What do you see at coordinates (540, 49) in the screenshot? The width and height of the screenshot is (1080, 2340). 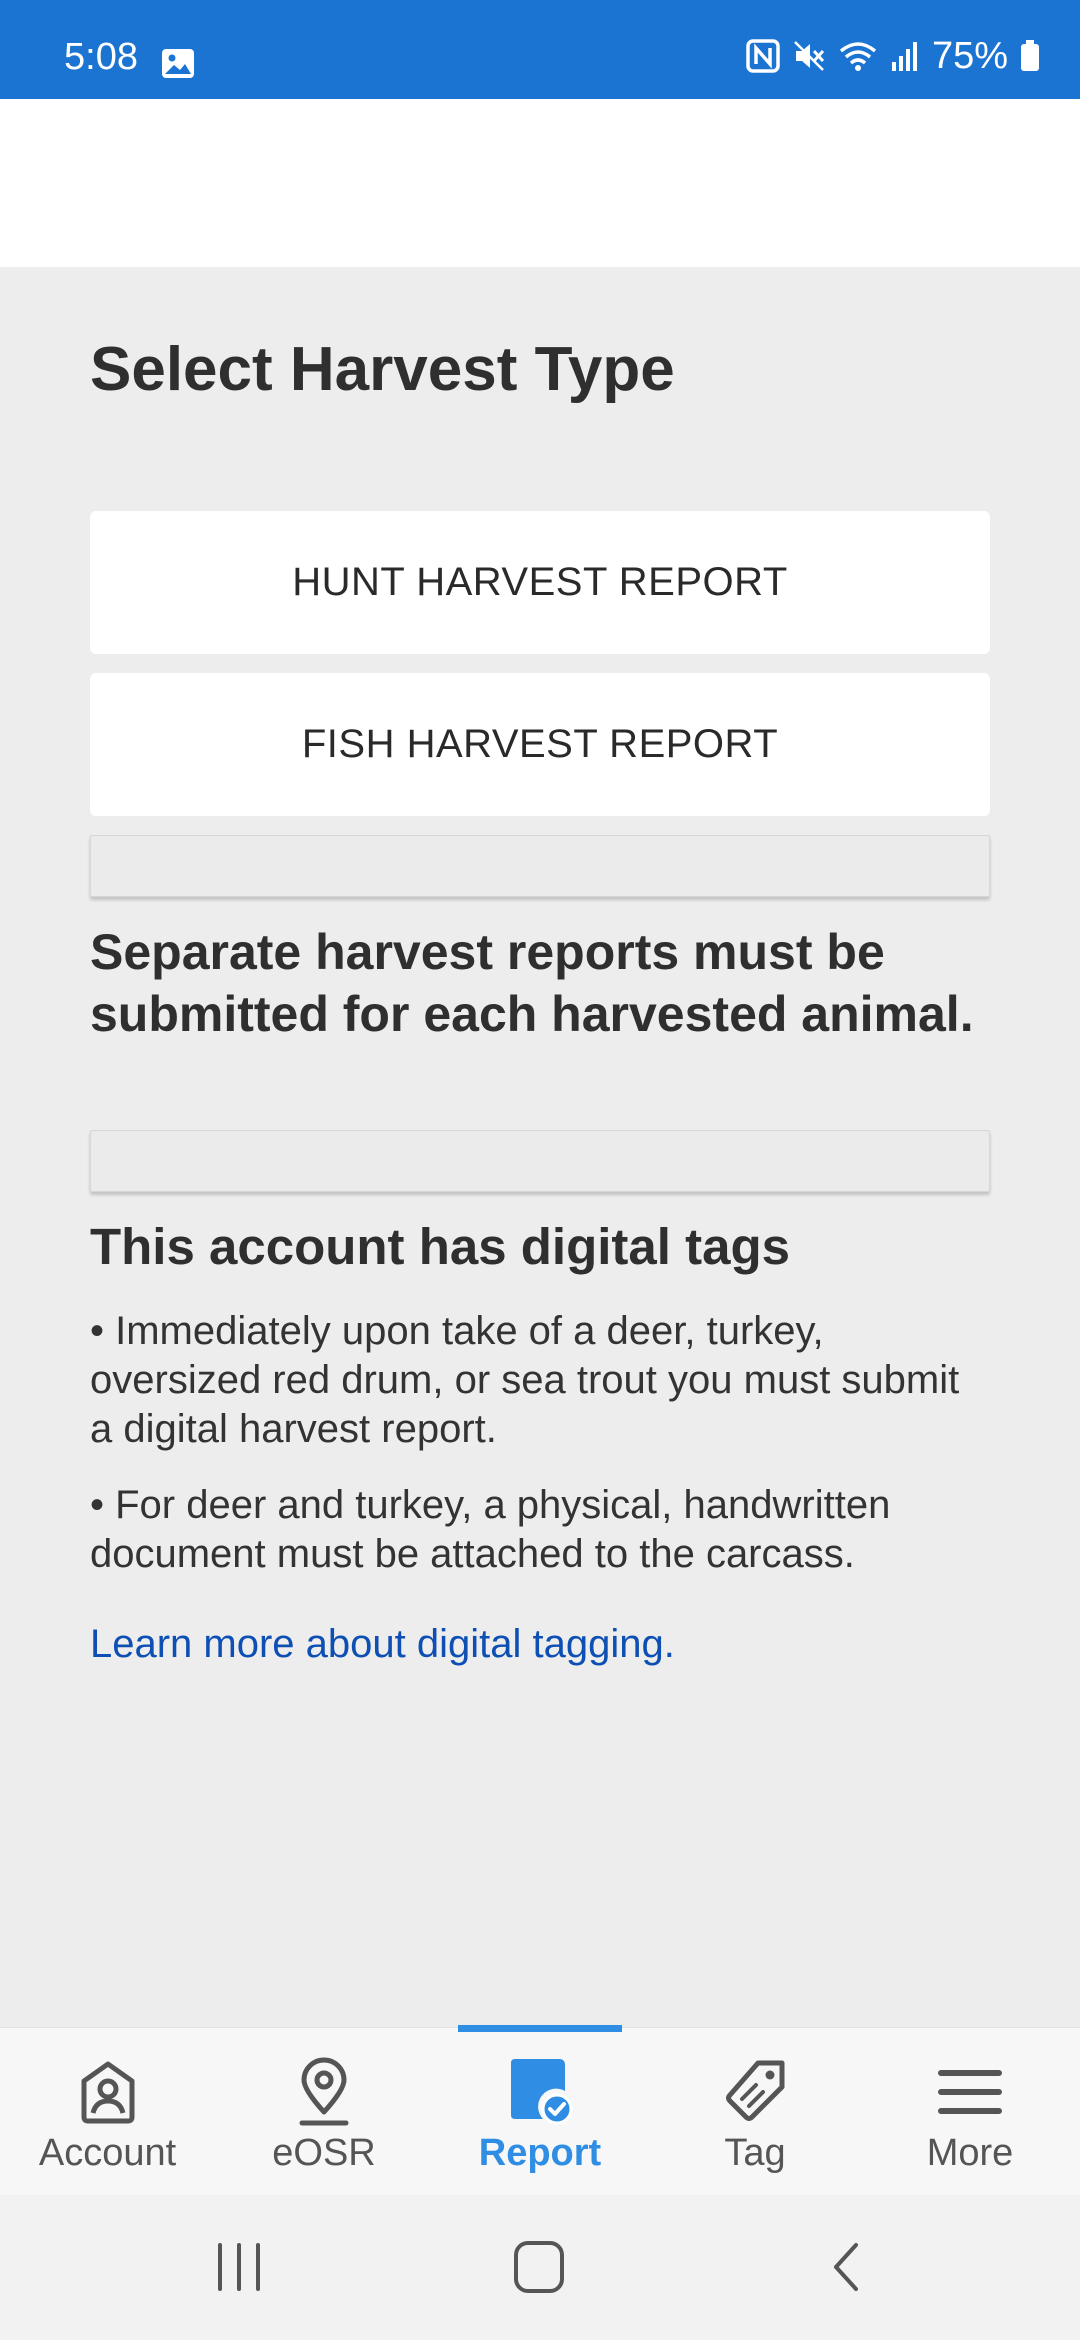 I see `status-bar: 5:08 75%` at bounding box center [540, 49].